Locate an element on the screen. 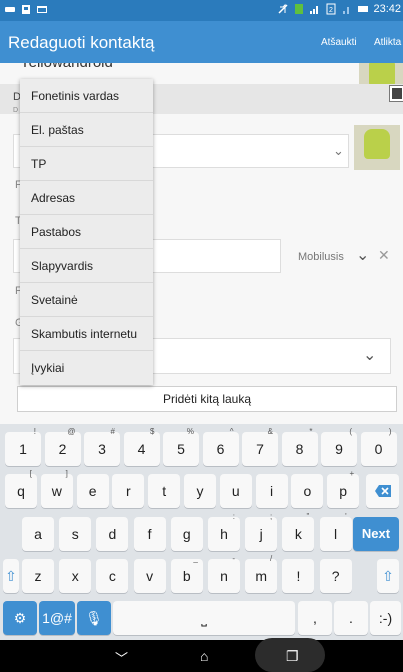 The width and height of the screenshot is (403, 672). keyboard-row: 1! 2 @3 #4 $5% 6 ^ 7 & 8 * 9(0) is located at coordinates (201, 447).